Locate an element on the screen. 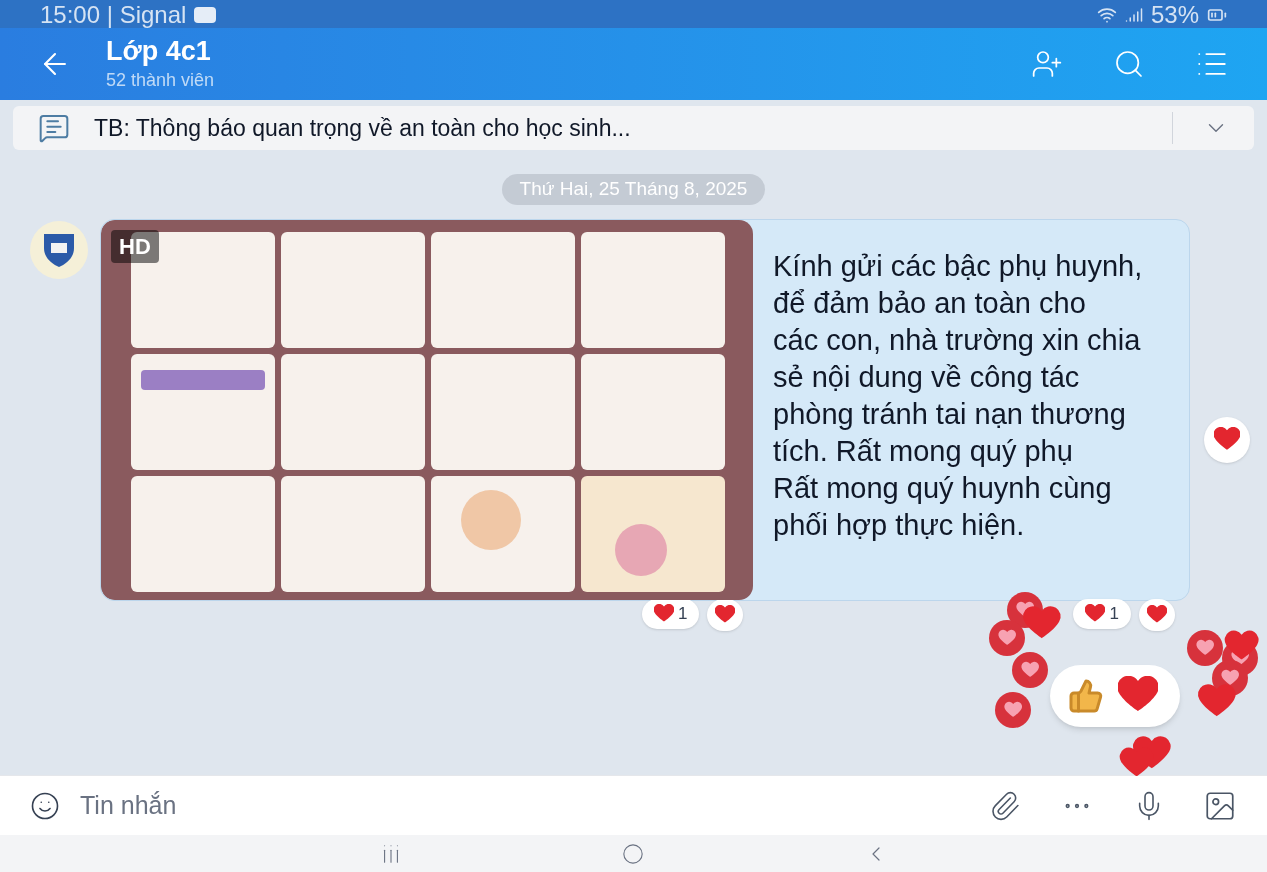 The height and width of the screenshot is (872, 1267). signal-icon is located at coordinates (1133, 15).